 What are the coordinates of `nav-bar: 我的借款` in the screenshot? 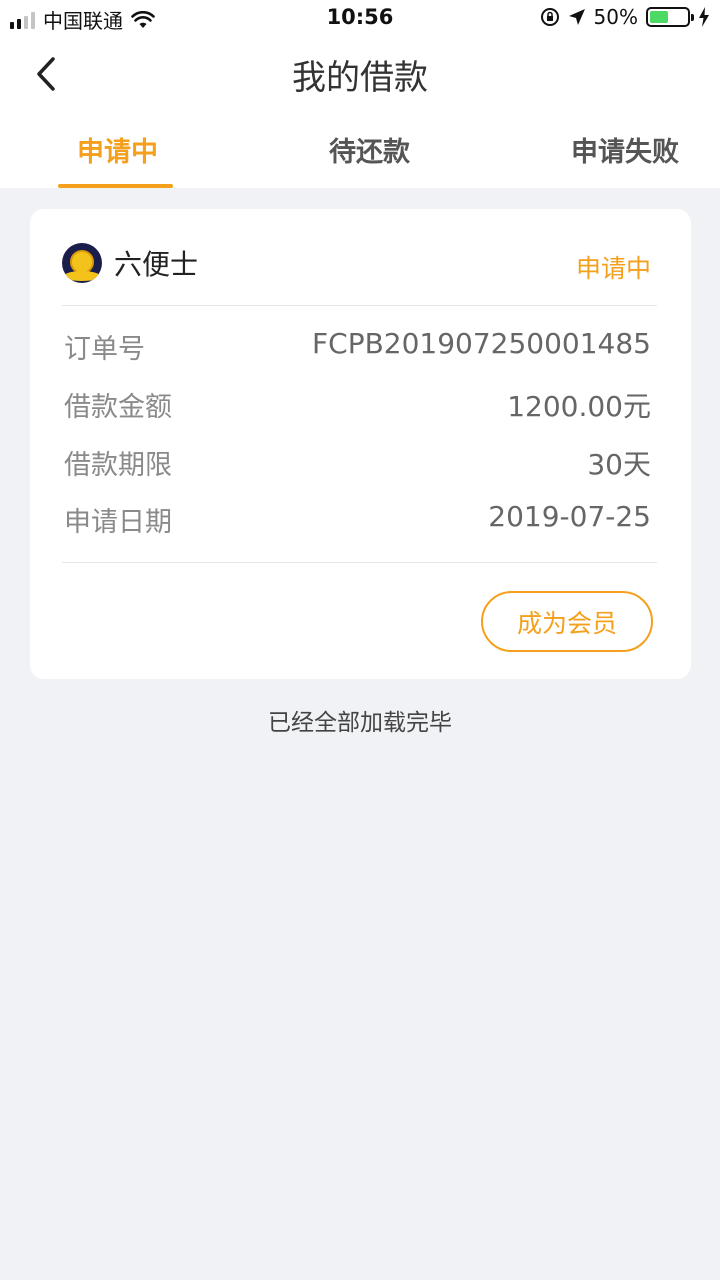 It's located at (360, 73).